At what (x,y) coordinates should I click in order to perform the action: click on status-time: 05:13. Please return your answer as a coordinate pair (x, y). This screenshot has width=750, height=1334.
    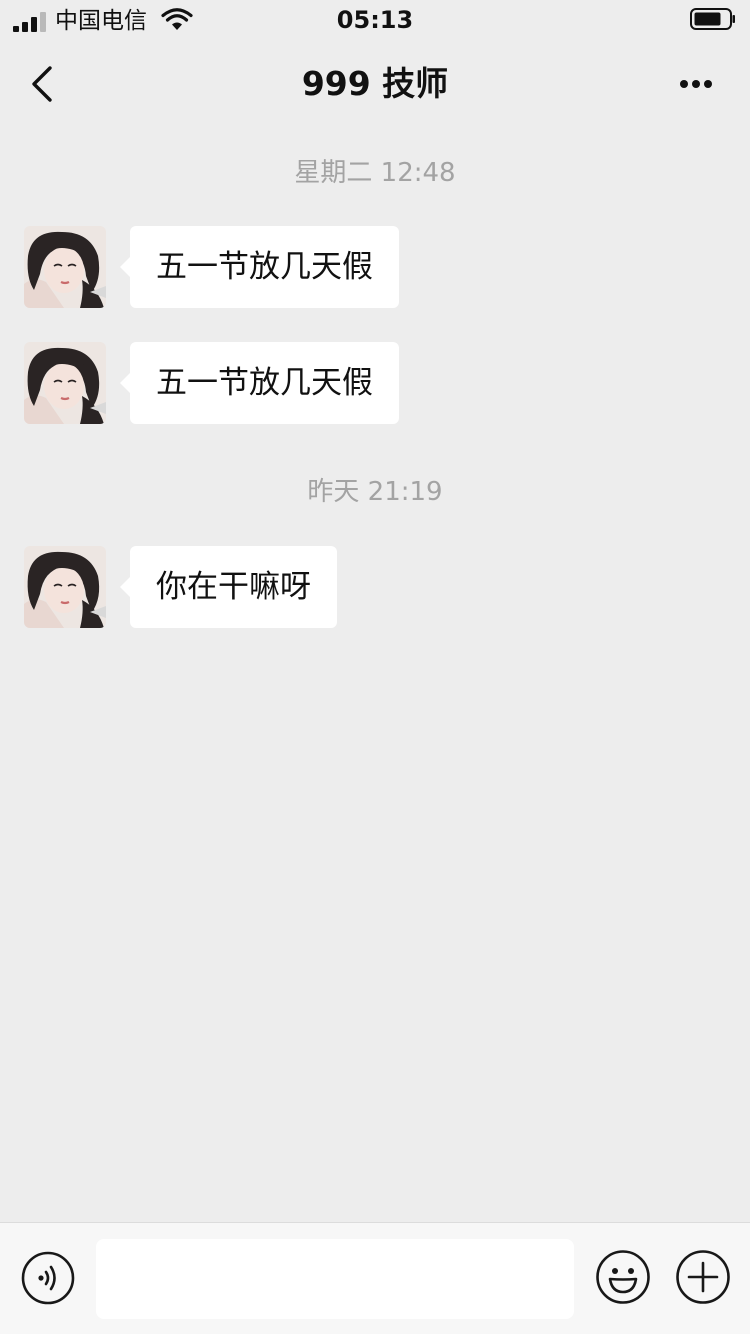
    Looking at the image, I should click on (375, 20).